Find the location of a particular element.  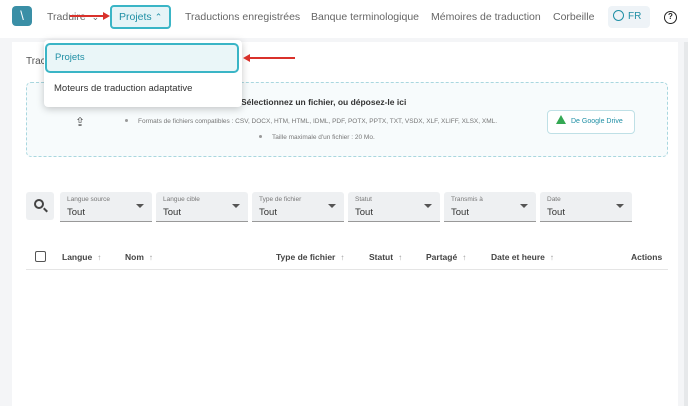

filter-label: Type de fichier is located at coordinates (280, 199).